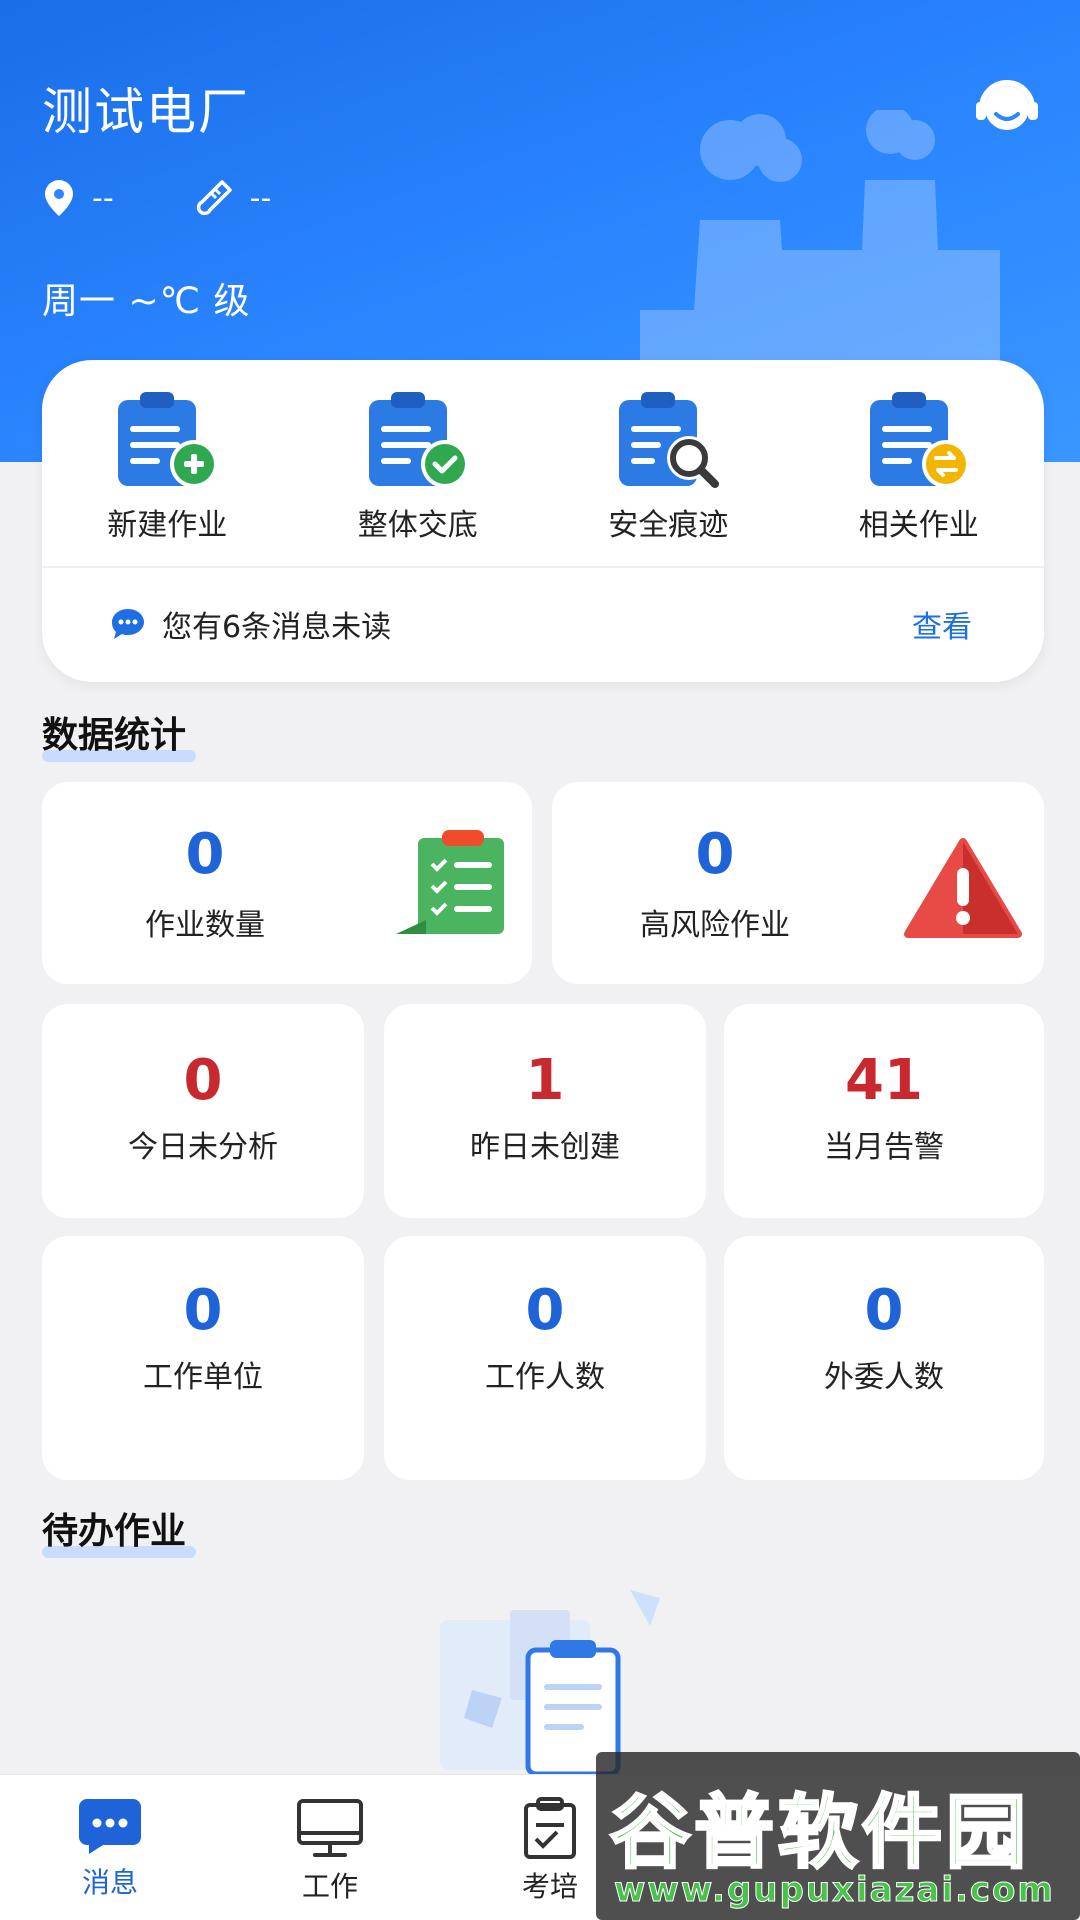  What do you see at coordinates (203, 1358) in the screenshot?
I see `stat-card-work-units: 0 工作单位` at bounding box center [203, 1358].